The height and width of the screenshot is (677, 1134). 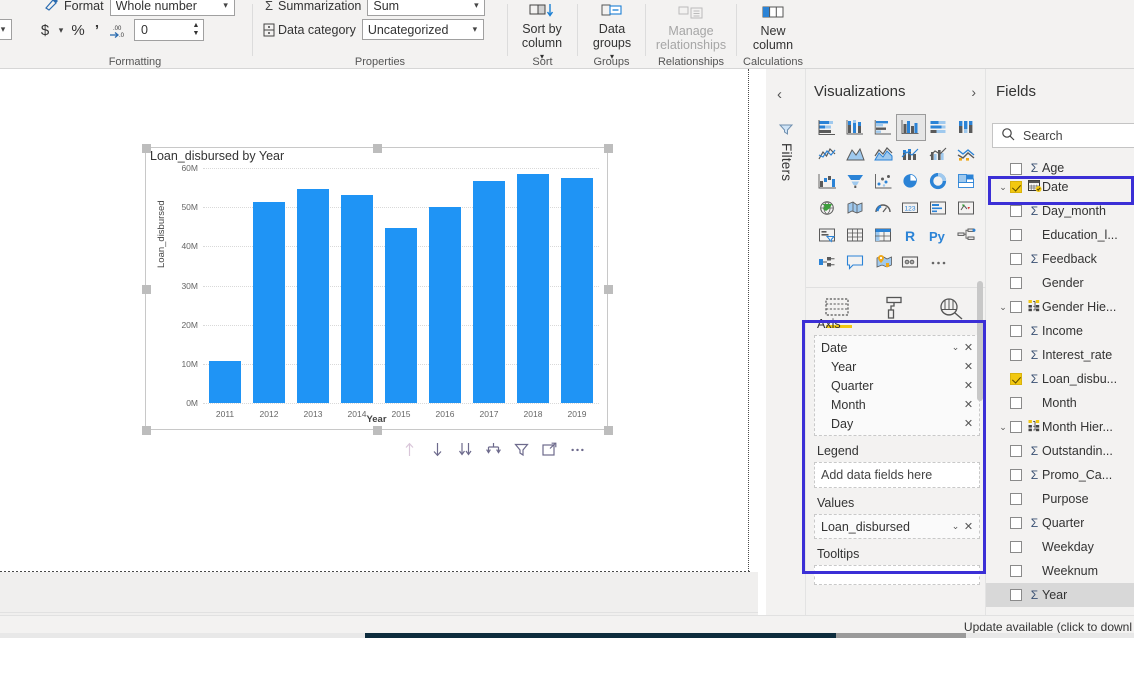 I want to click on currency-chevron-down-icon: ▾, so click(x=61, y=30).